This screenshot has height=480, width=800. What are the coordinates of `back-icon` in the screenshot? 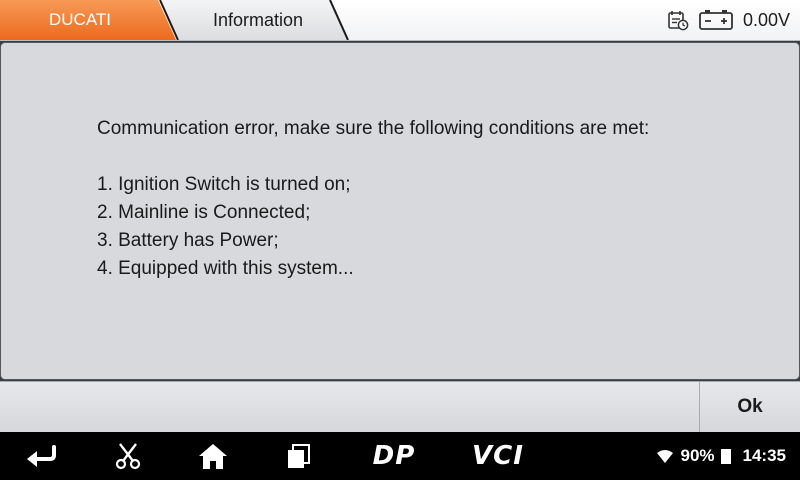 It's located at (41, 456).